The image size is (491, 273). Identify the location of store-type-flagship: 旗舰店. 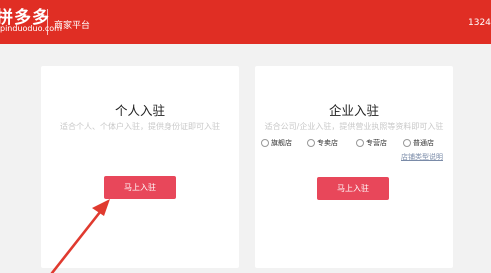
(276, 143).